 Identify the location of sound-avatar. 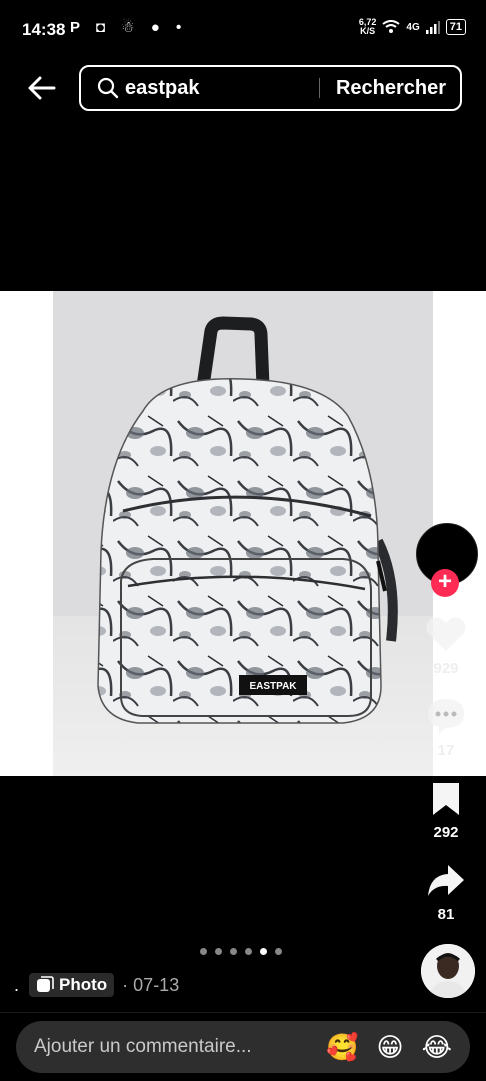
(448, 971).